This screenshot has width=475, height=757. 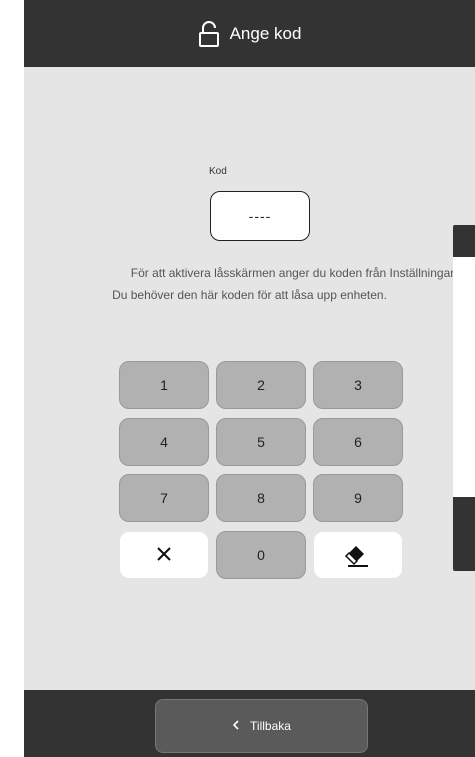 I want to click on backspace-button, so click(x=358, y=555).